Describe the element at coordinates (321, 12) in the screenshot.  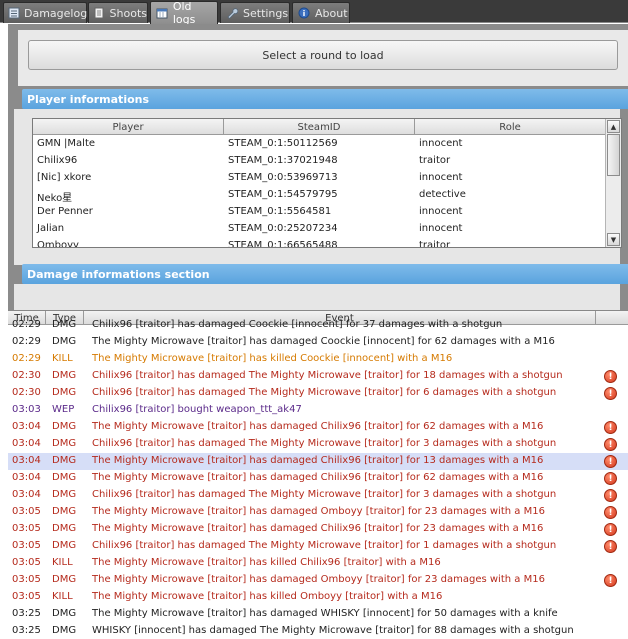
I see `tab-about: About` at that location.